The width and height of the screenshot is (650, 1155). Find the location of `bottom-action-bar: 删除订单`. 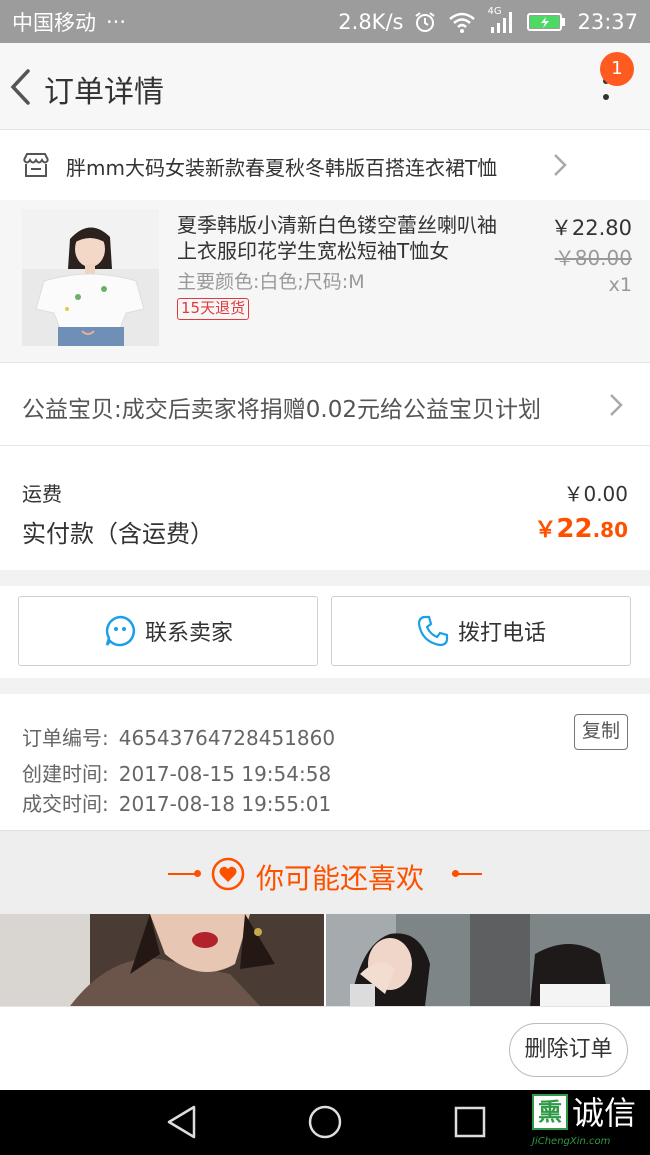

bottom-action-bar: 删除订单 is located at coordinates (325, 1048).